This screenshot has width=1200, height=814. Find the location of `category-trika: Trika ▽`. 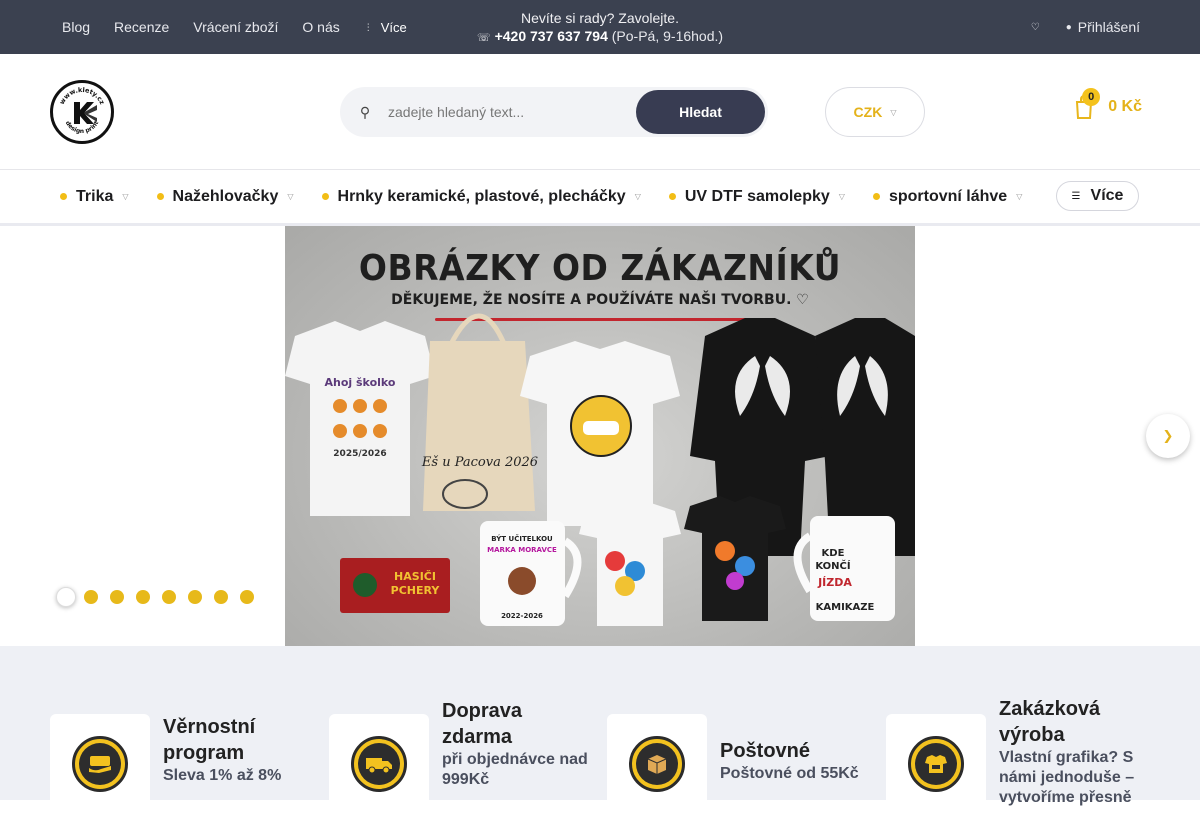

category-trika: Trika ▽ is located at coordinates (94, 197).